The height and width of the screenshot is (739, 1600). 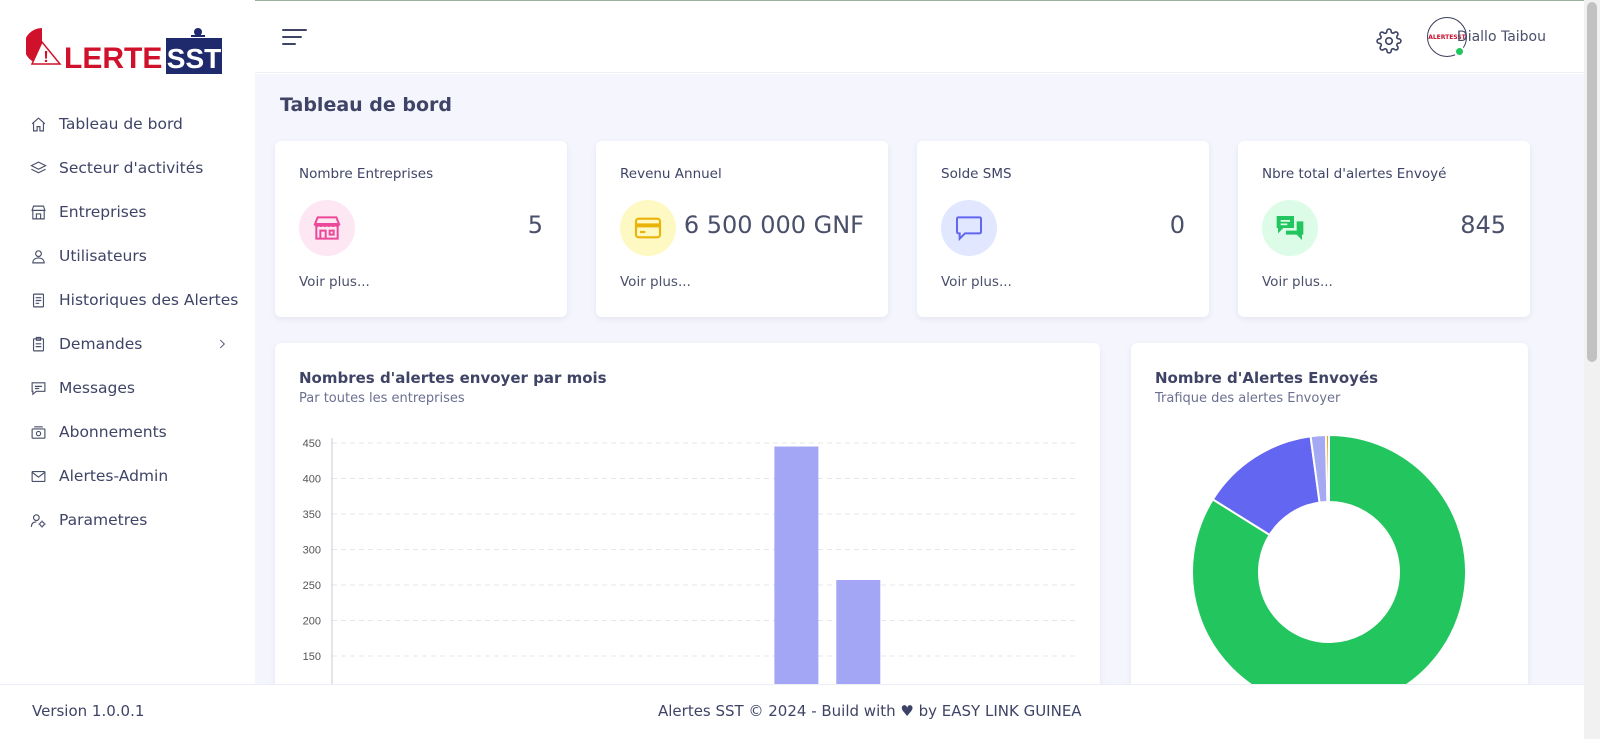 I want to click on mail-icon, so click(x=38, y=476).